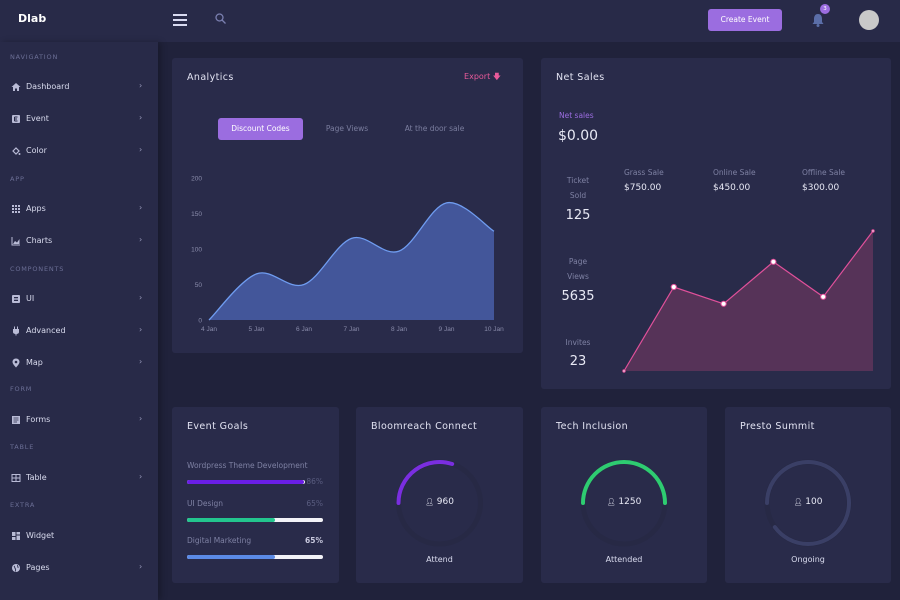 This screenshot has width=900, height=600. Describe the element at coordinates (745, 20) in the screenshot. I see `create-event-button: Create Event` at that location.